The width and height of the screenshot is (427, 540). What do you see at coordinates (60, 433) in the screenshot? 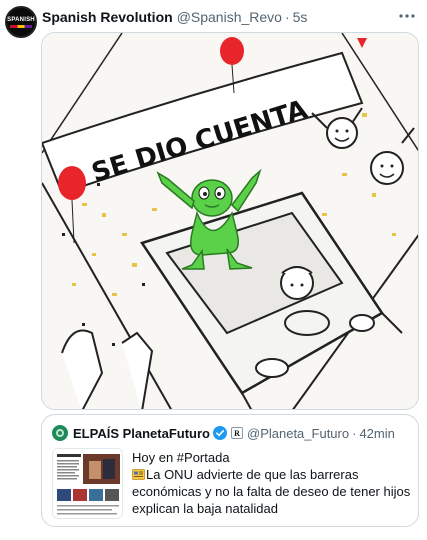
I see `elpais-avatar` at bounding box center [60, 433].